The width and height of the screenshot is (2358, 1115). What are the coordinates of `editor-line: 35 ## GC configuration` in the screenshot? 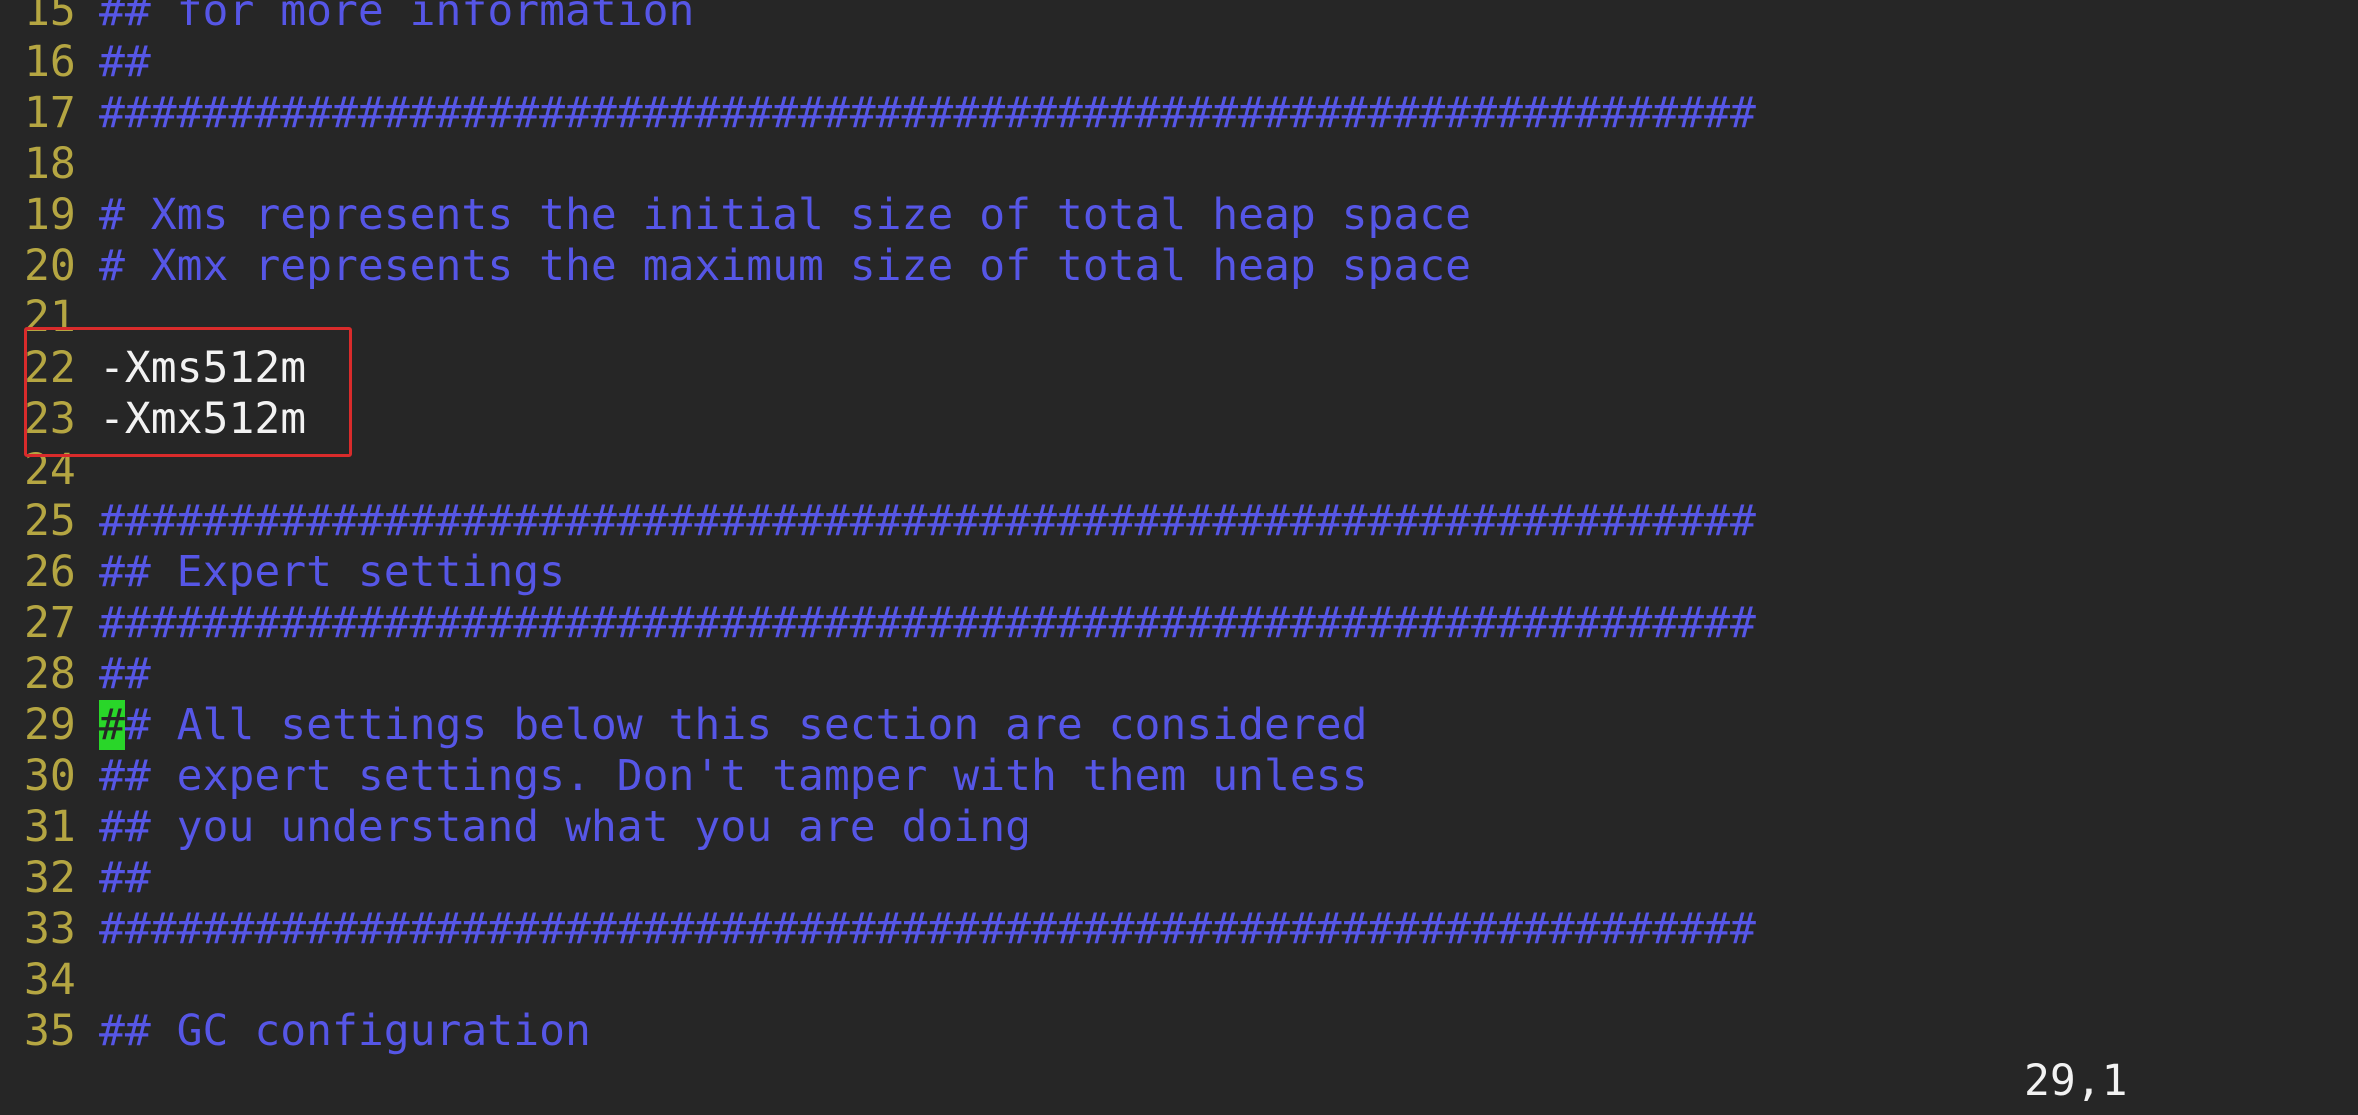 It's located at (1179, 1031).